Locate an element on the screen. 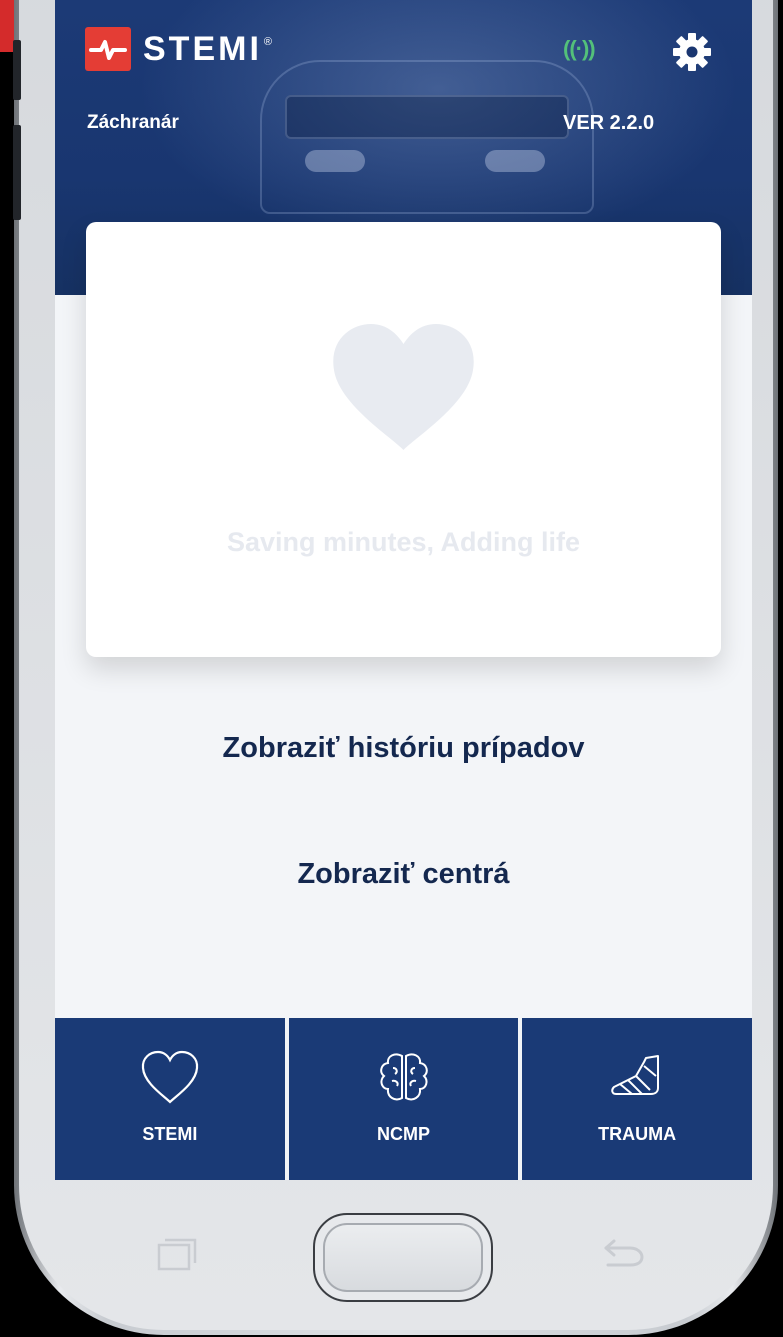 The image size is (783, 1337). cast-foot-icon is located at coordinates (635, 1075).